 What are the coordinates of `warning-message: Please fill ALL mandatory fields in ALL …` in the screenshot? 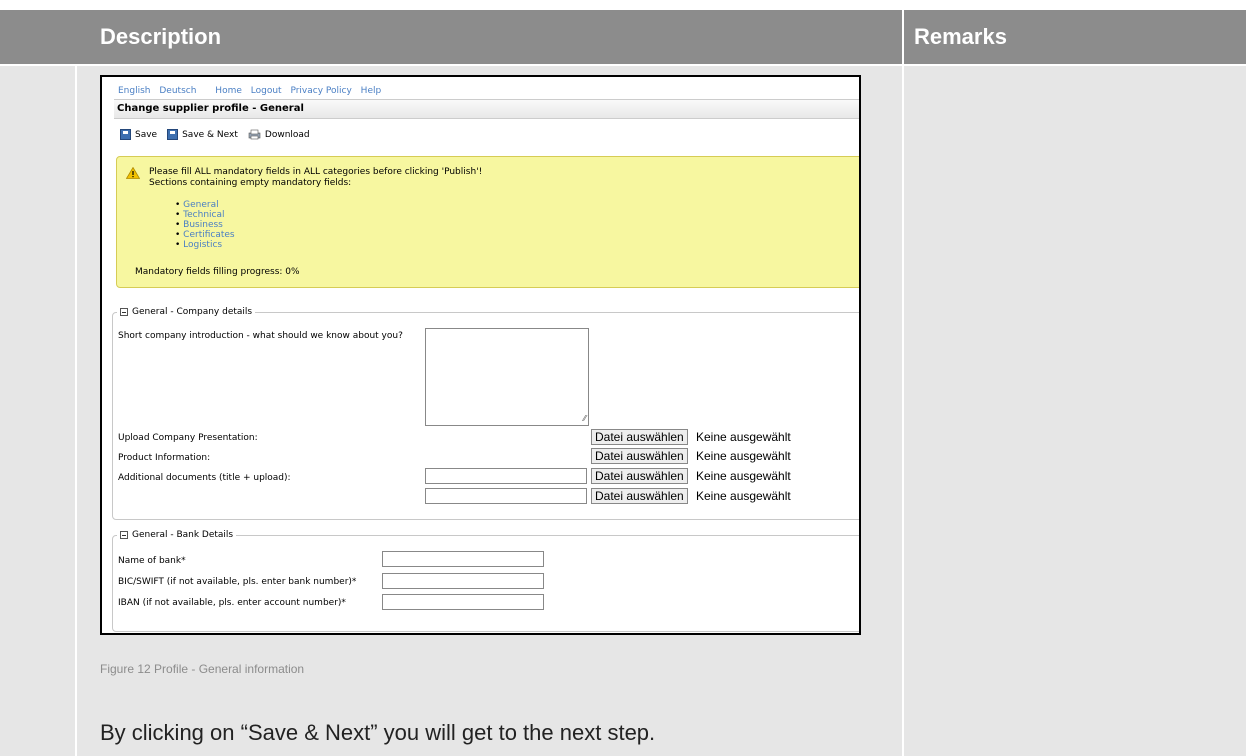 It's located at (315, 178).